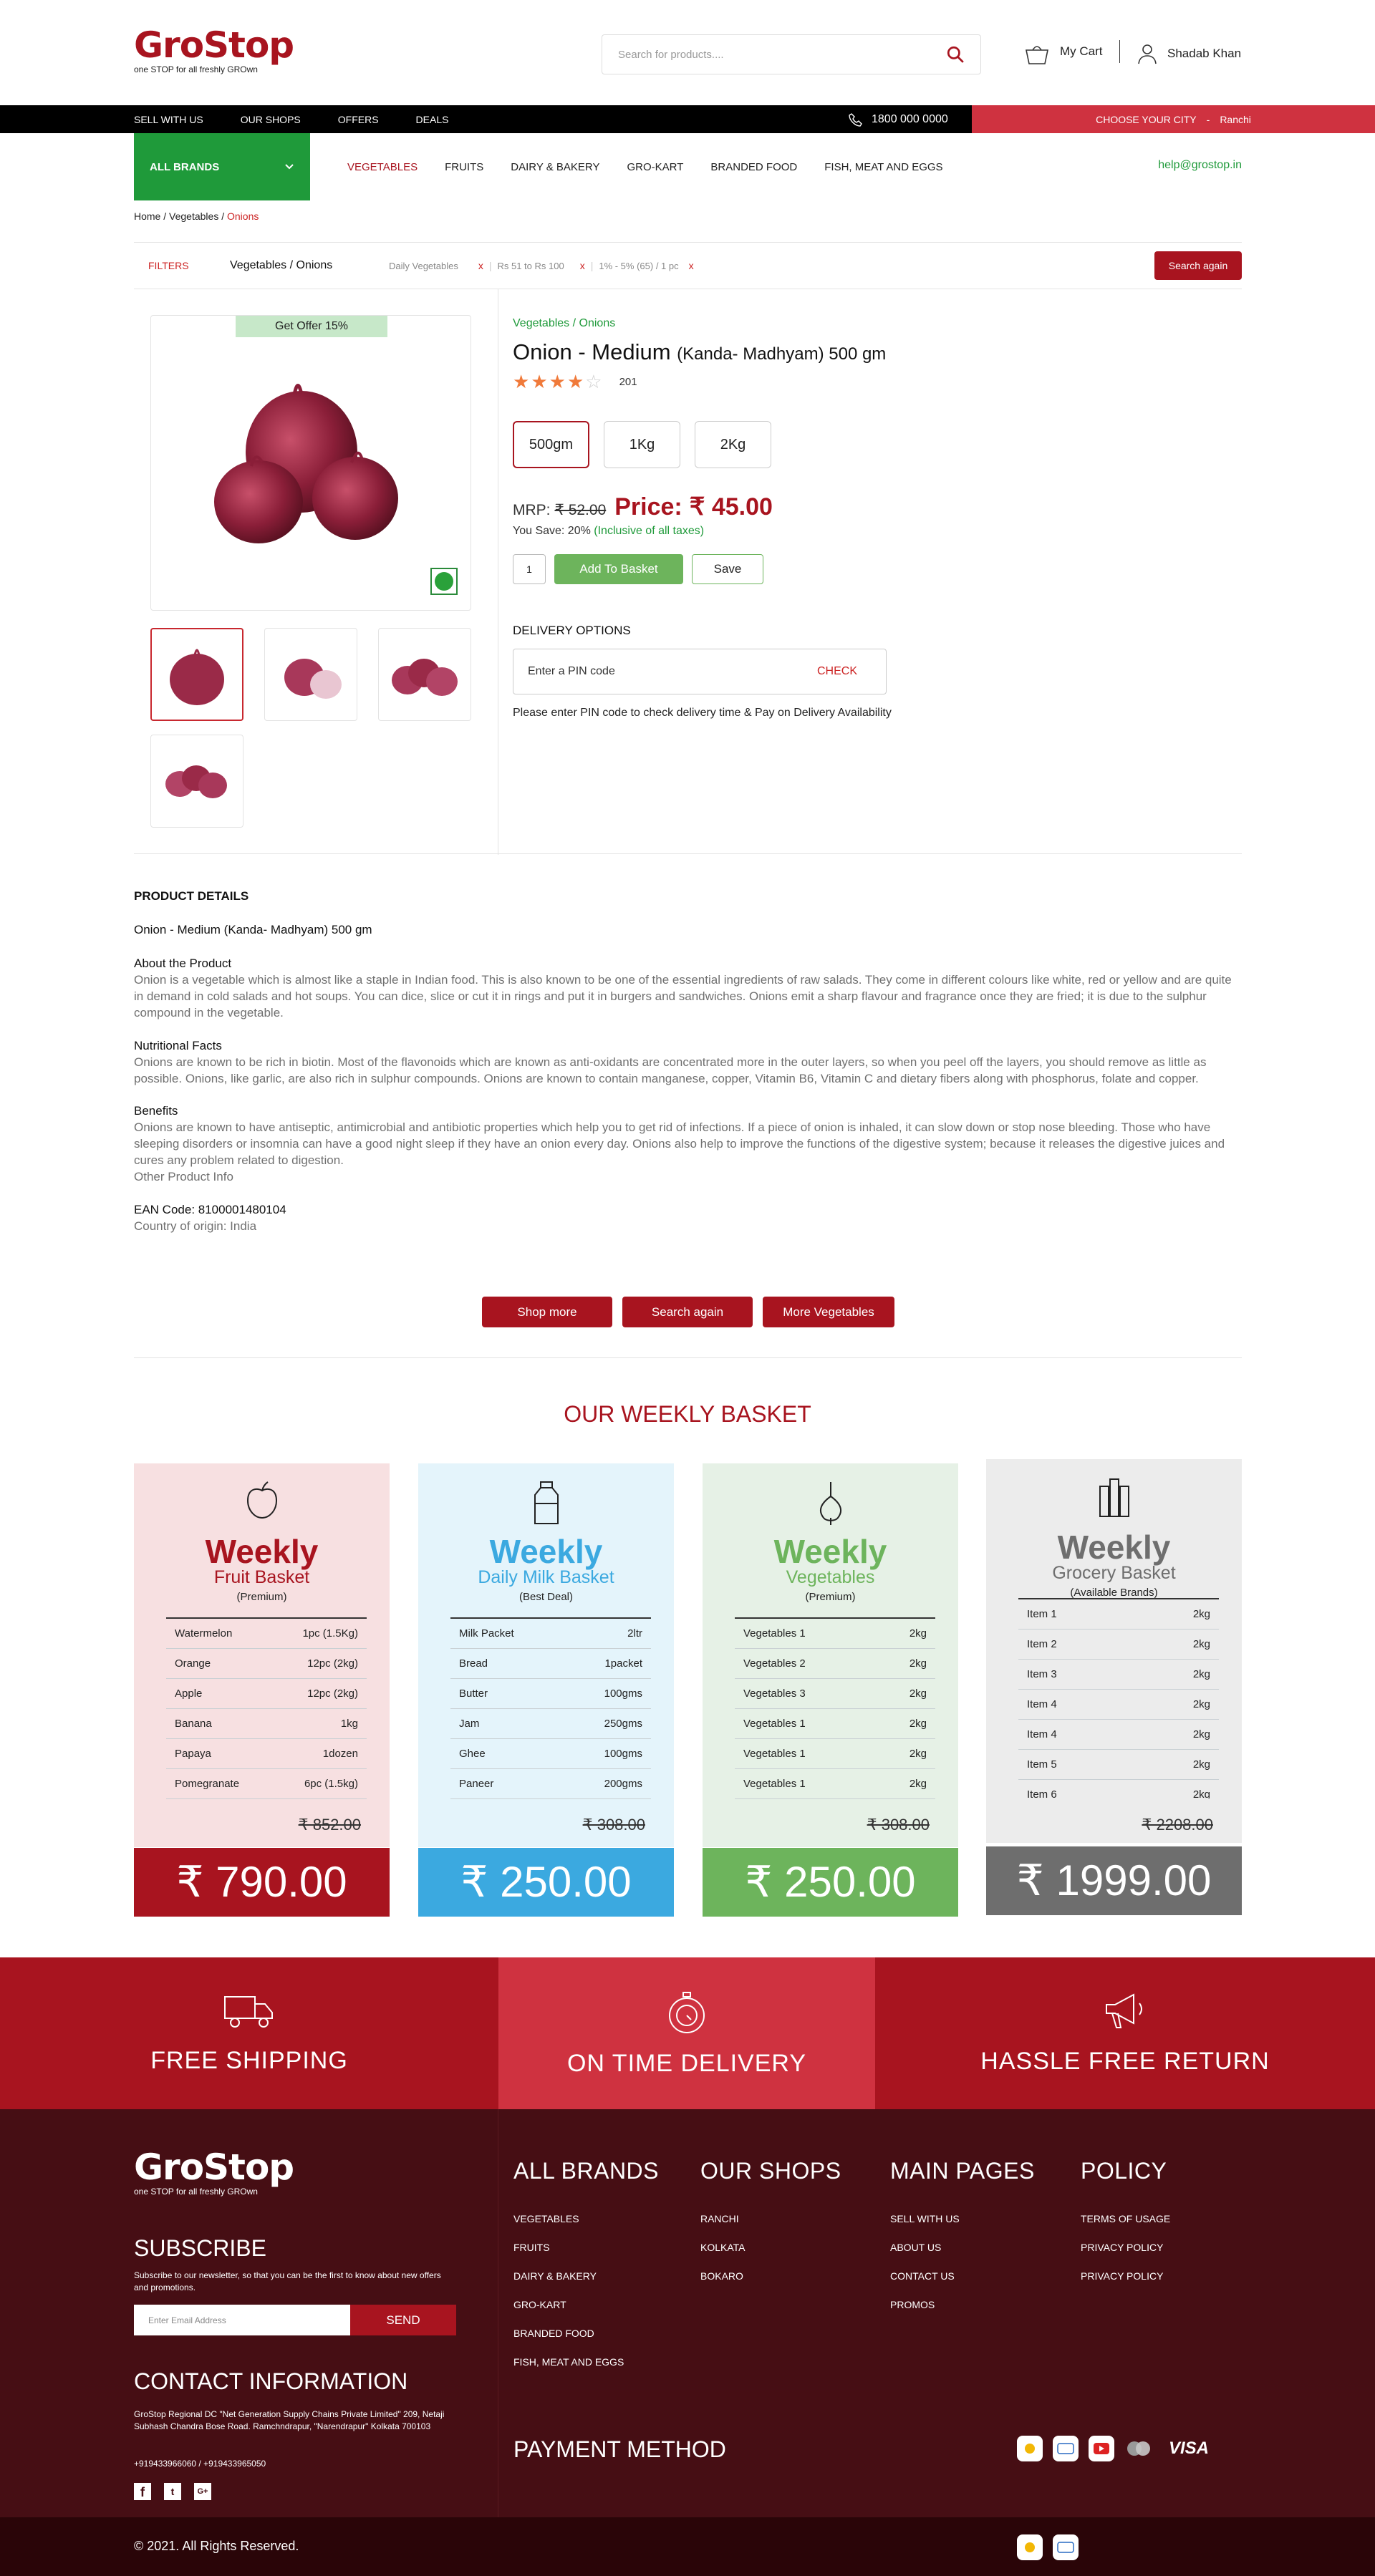 The image size is (1375, 2576). What do you see at coordinates (586, 2305) in the screenshot?
I see `footer-link: GRO-KART` at bounding box center [586, 2305].